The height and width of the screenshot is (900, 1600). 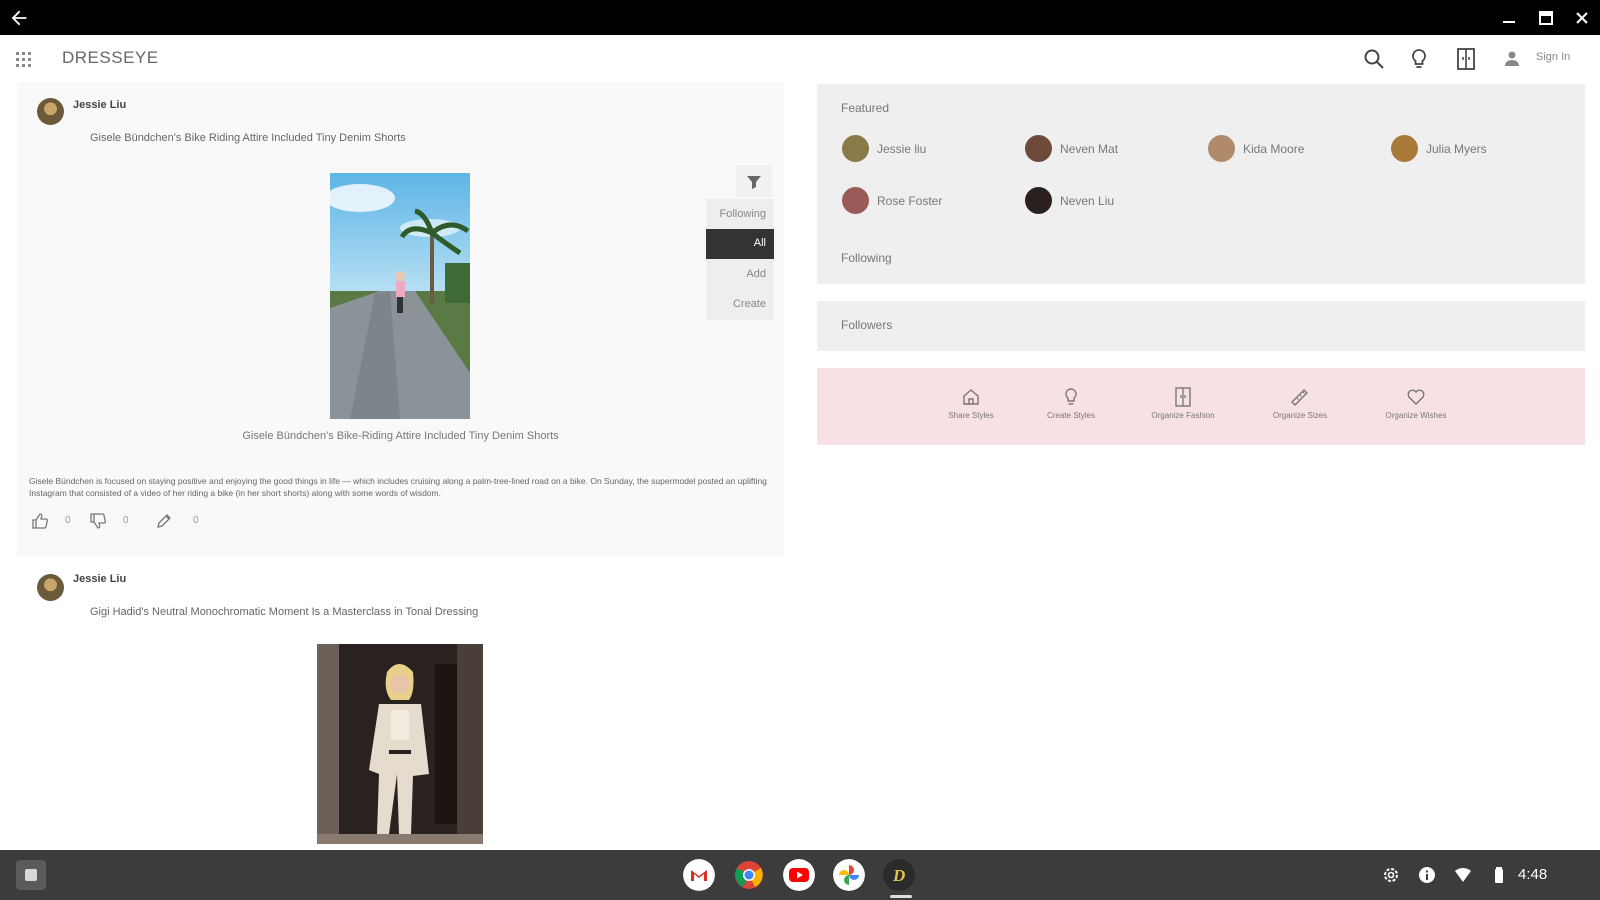 What do you see at coordinates (1299, 397) in the screenshot?
I see `ruler-icon` at bounding box center [1299, 397].